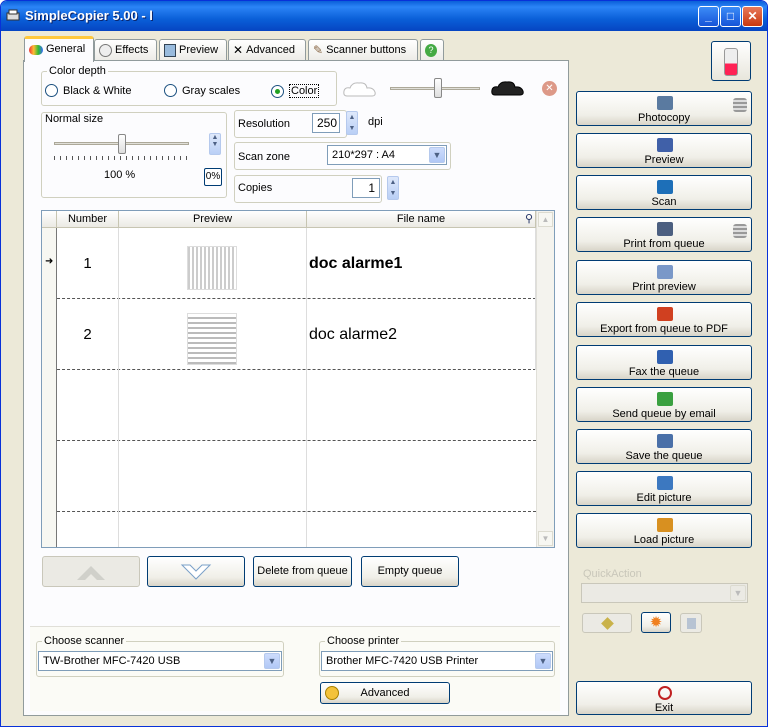 This screenshot has height=727, width=768. Describe the element at coordinates (545, 538) in the screenshot. I see `scroll-down-icon: ▼` at that location.